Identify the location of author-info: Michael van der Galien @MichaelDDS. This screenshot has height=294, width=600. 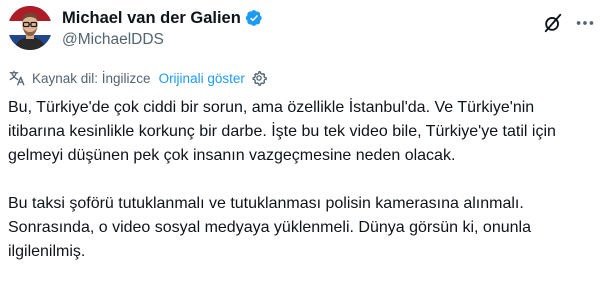
(162, 28).